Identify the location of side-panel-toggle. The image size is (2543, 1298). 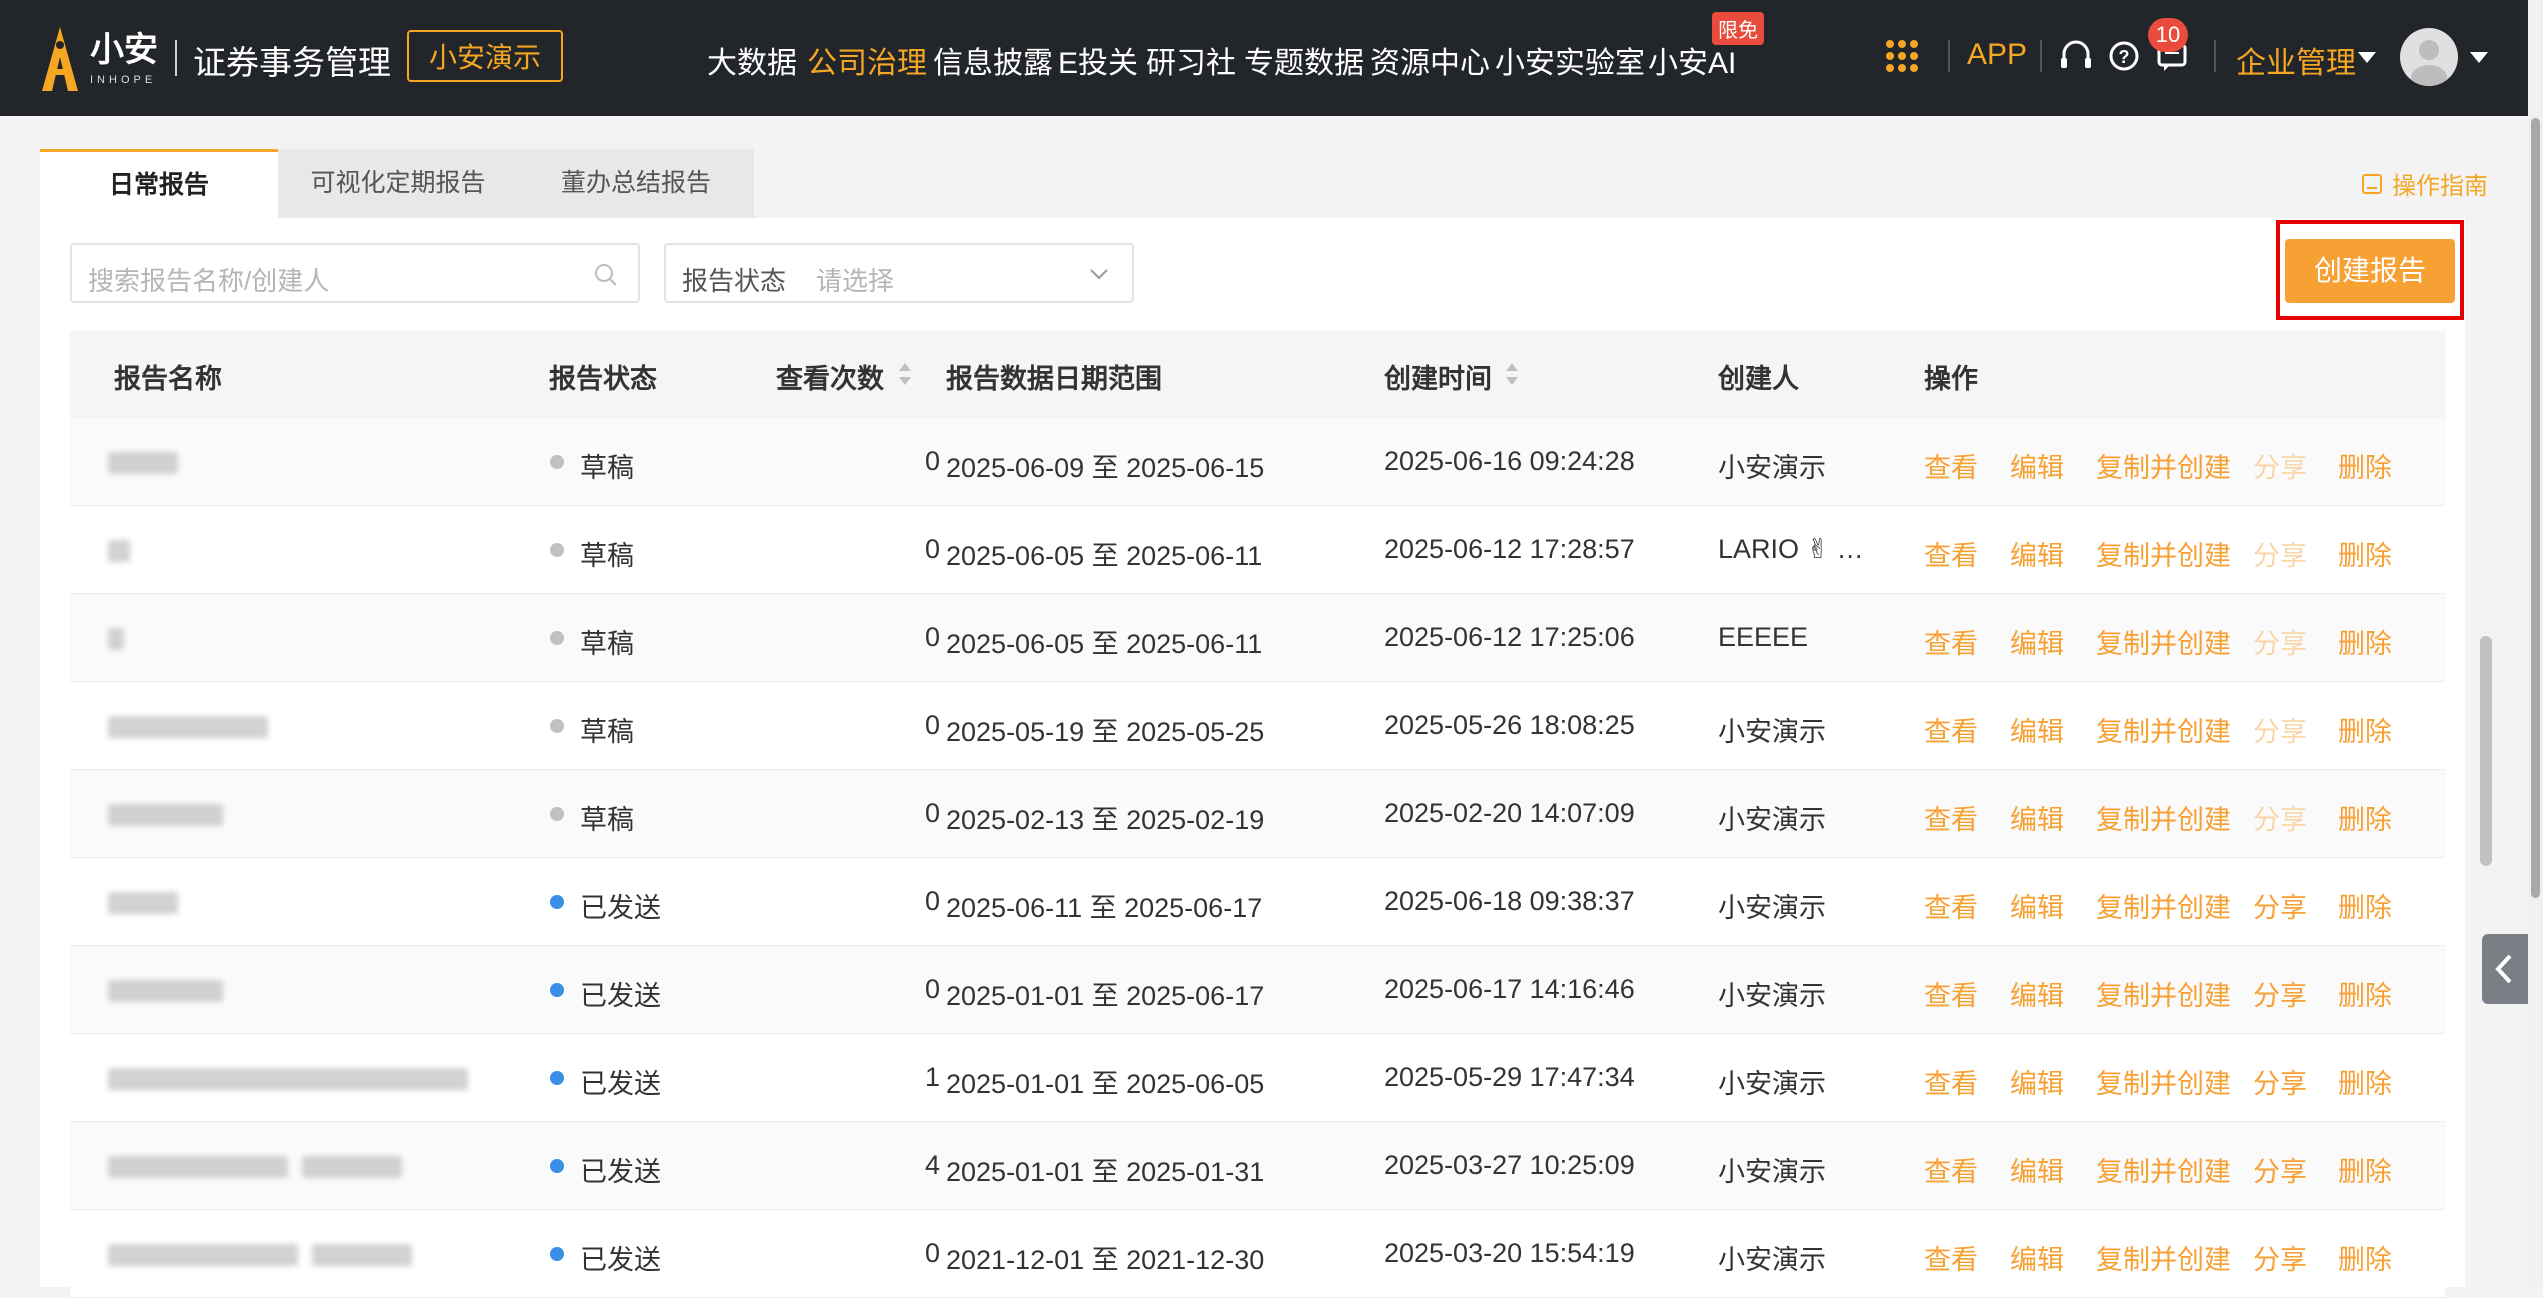
(2505, 969).